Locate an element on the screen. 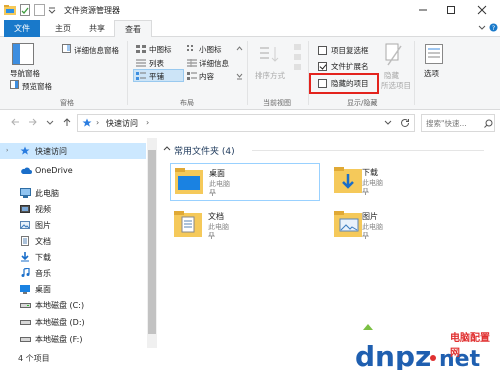  folder-tile-pictures: 图片 此电脑 is located at coordinates (405, 226).